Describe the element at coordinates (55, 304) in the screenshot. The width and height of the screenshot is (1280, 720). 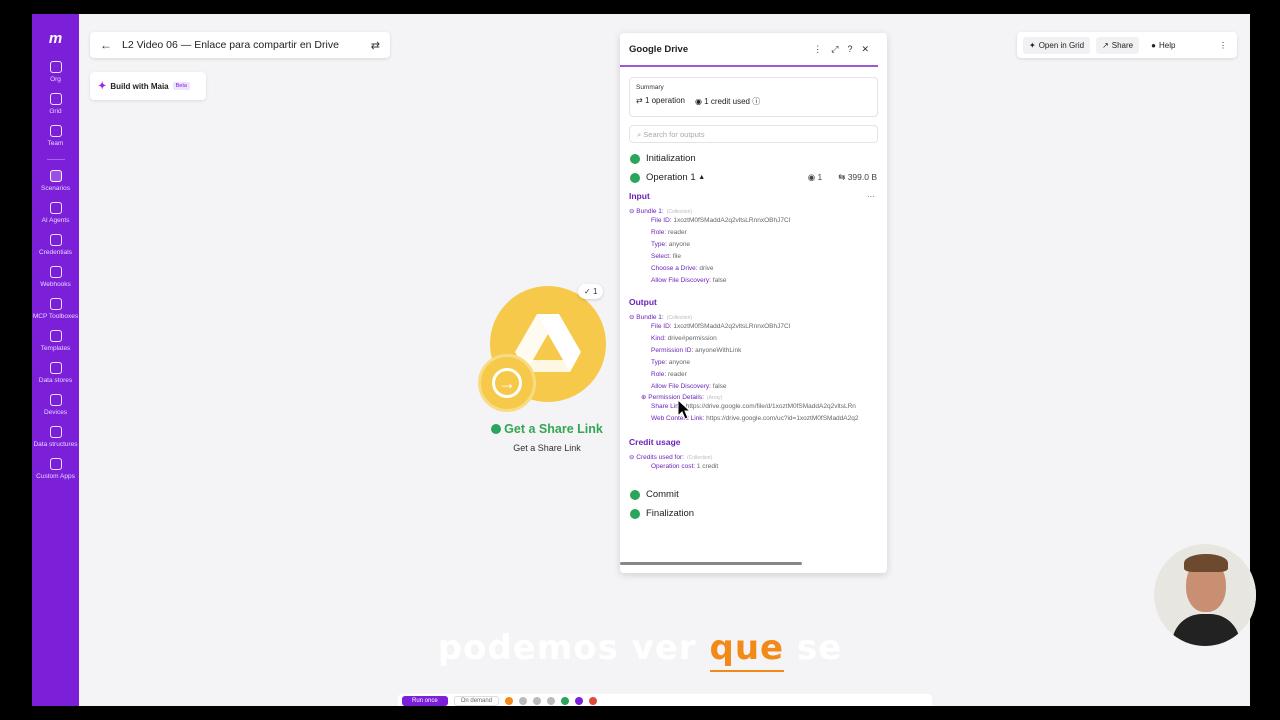
I see `toolbox-icon` at that location.